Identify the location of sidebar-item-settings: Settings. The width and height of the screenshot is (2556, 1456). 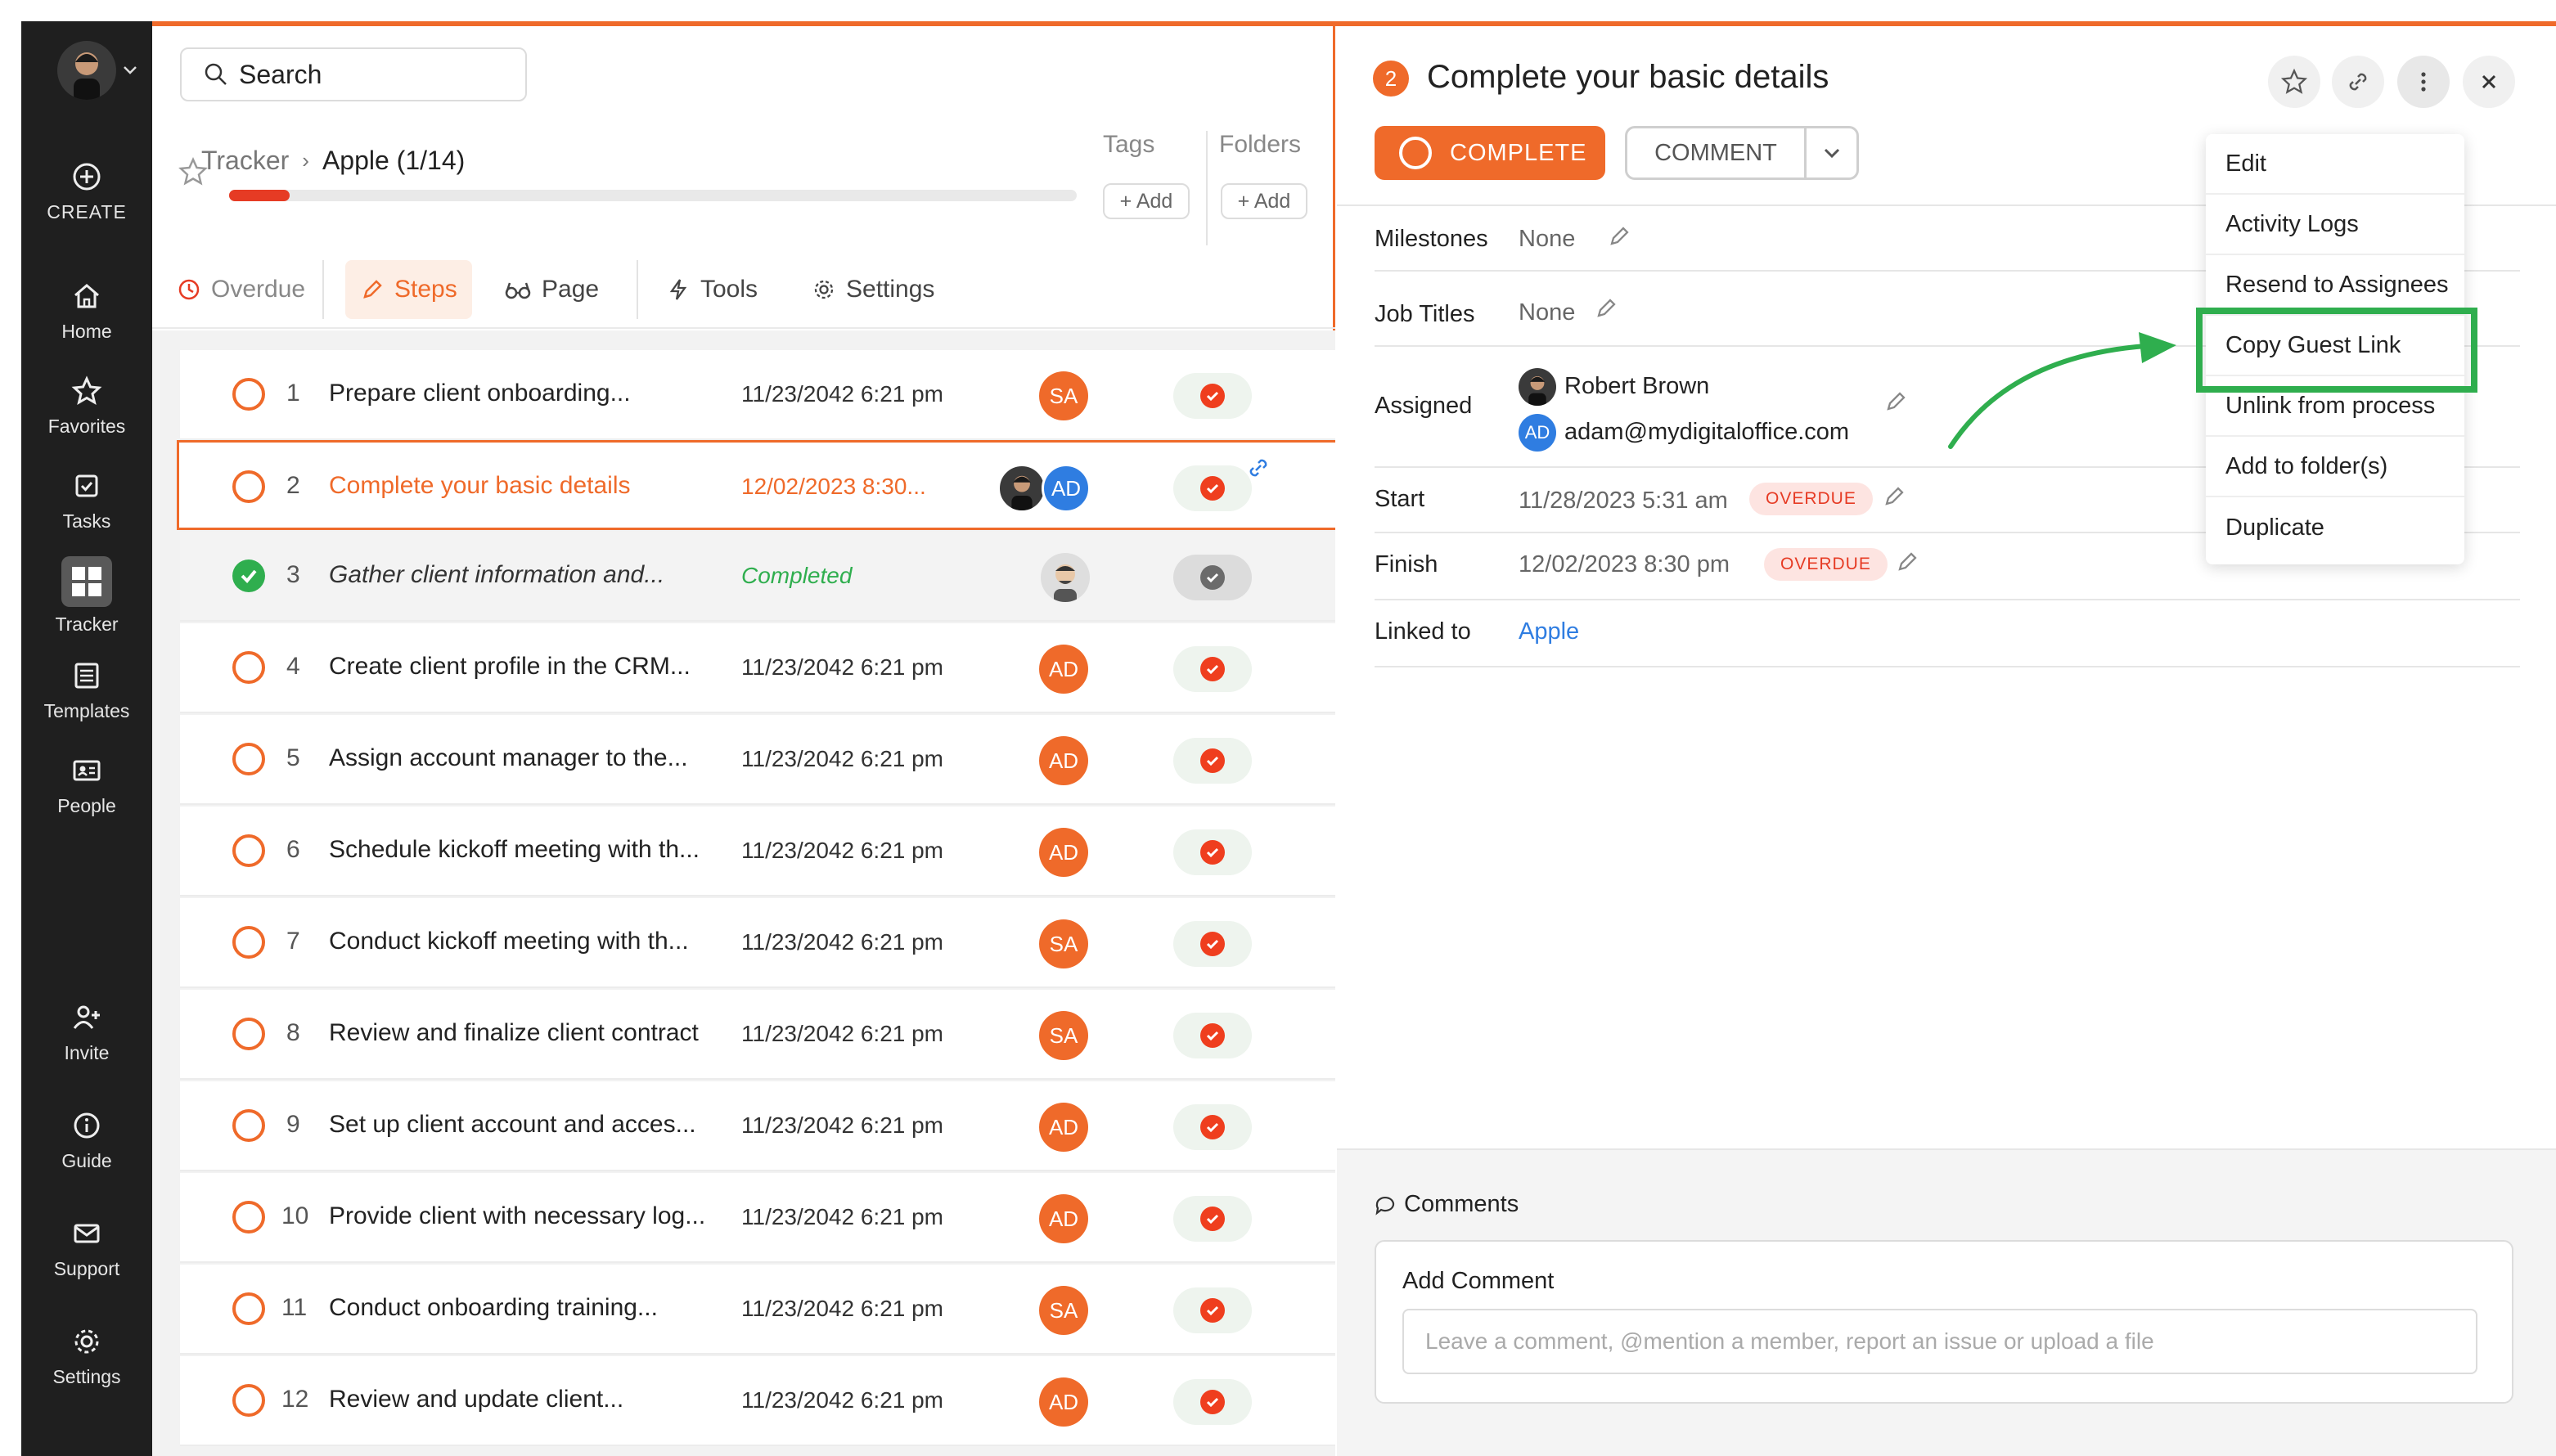
(87, 1357).